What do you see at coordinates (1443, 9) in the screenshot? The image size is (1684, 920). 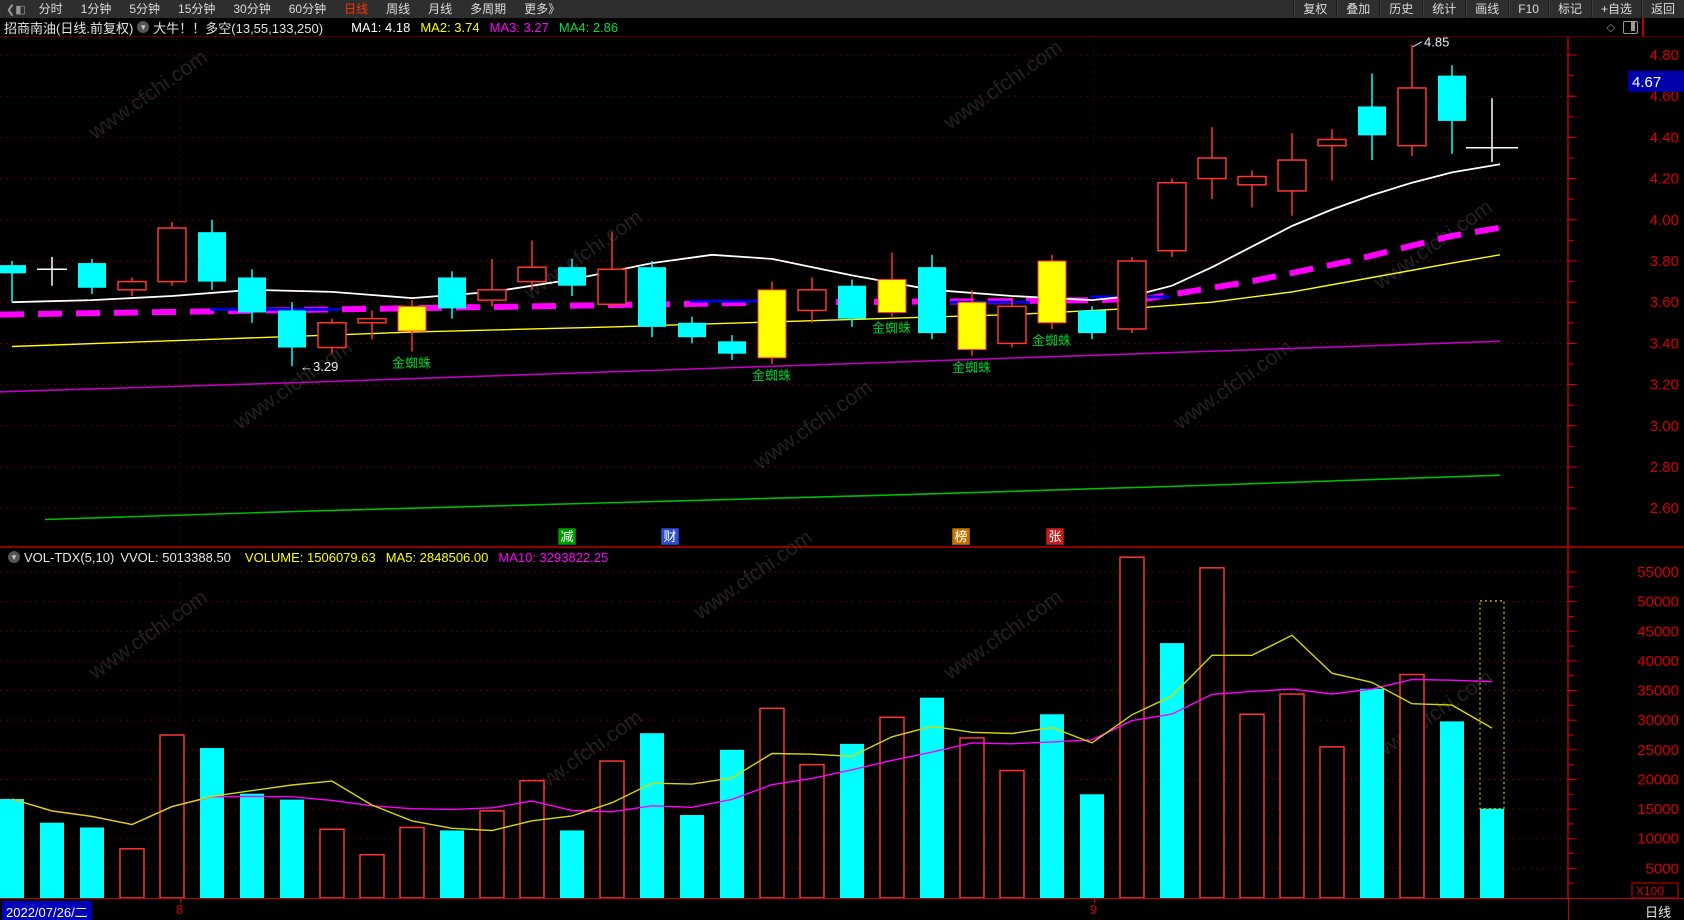 I see `toolbar-action-3: 统计` at bounding box center [1443, 9].